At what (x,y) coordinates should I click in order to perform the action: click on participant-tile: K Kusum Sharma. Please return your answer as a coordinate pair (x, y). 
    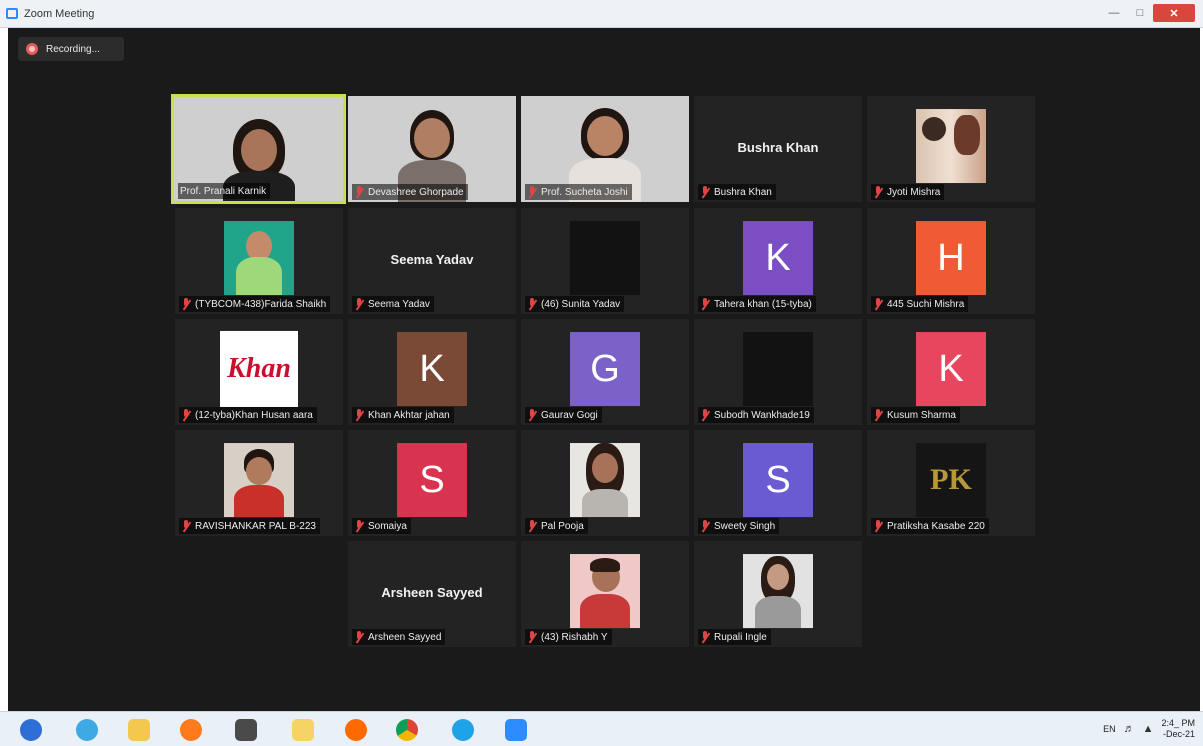
    Looking at the image, I should click on (951, 372).